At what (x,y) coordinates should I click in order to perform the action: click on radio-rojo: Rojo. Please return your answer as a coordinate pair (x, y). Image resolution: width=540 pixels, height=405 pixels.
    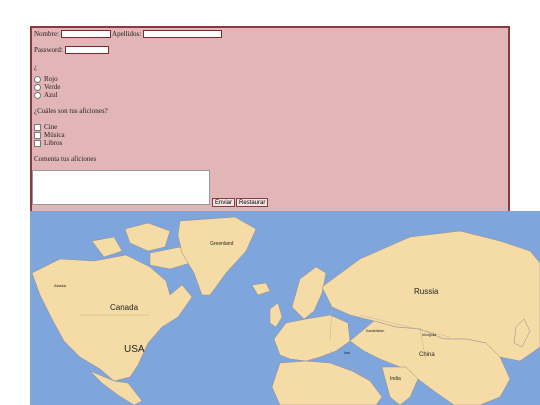
    Looking at the image, I should click on (46, 79).